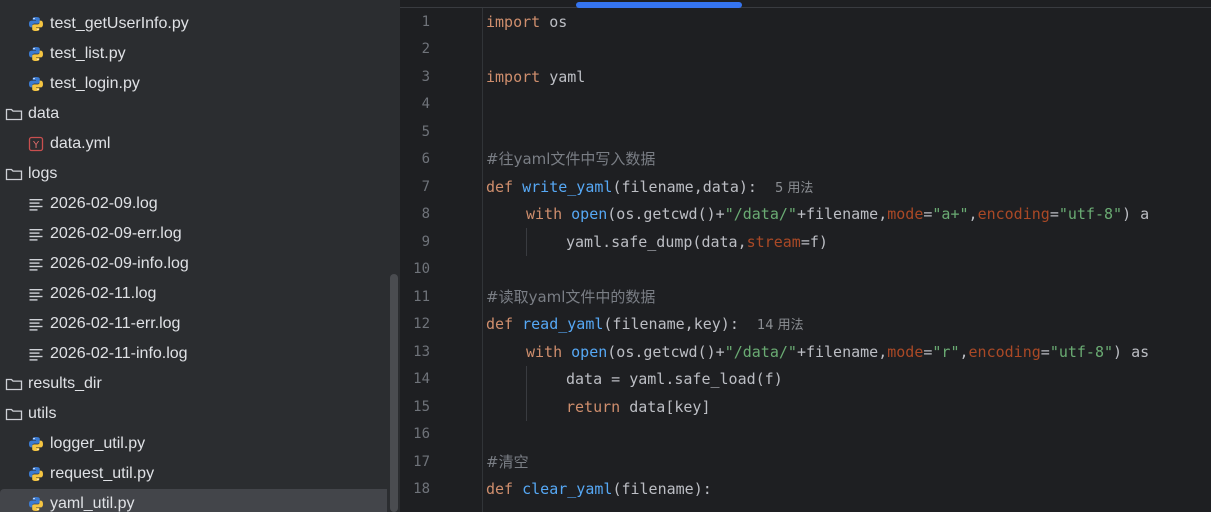 The height and width of the screenshot is (512, 1211). I want to click on code-text: =f), so click(814, 242).